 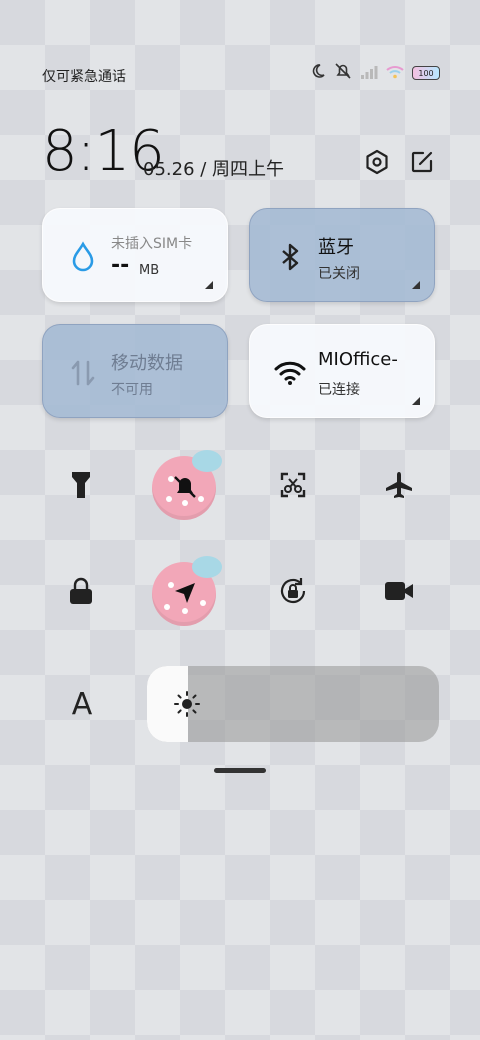 I want to click on moon-icon, so click(x=318, y=73).